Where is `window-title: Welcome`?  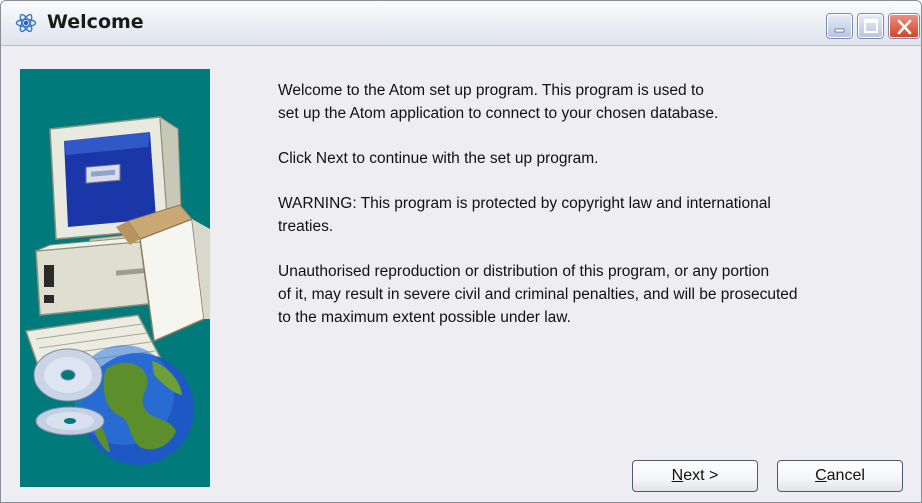
window-title: Welcome is located at coordinates (95, 22).